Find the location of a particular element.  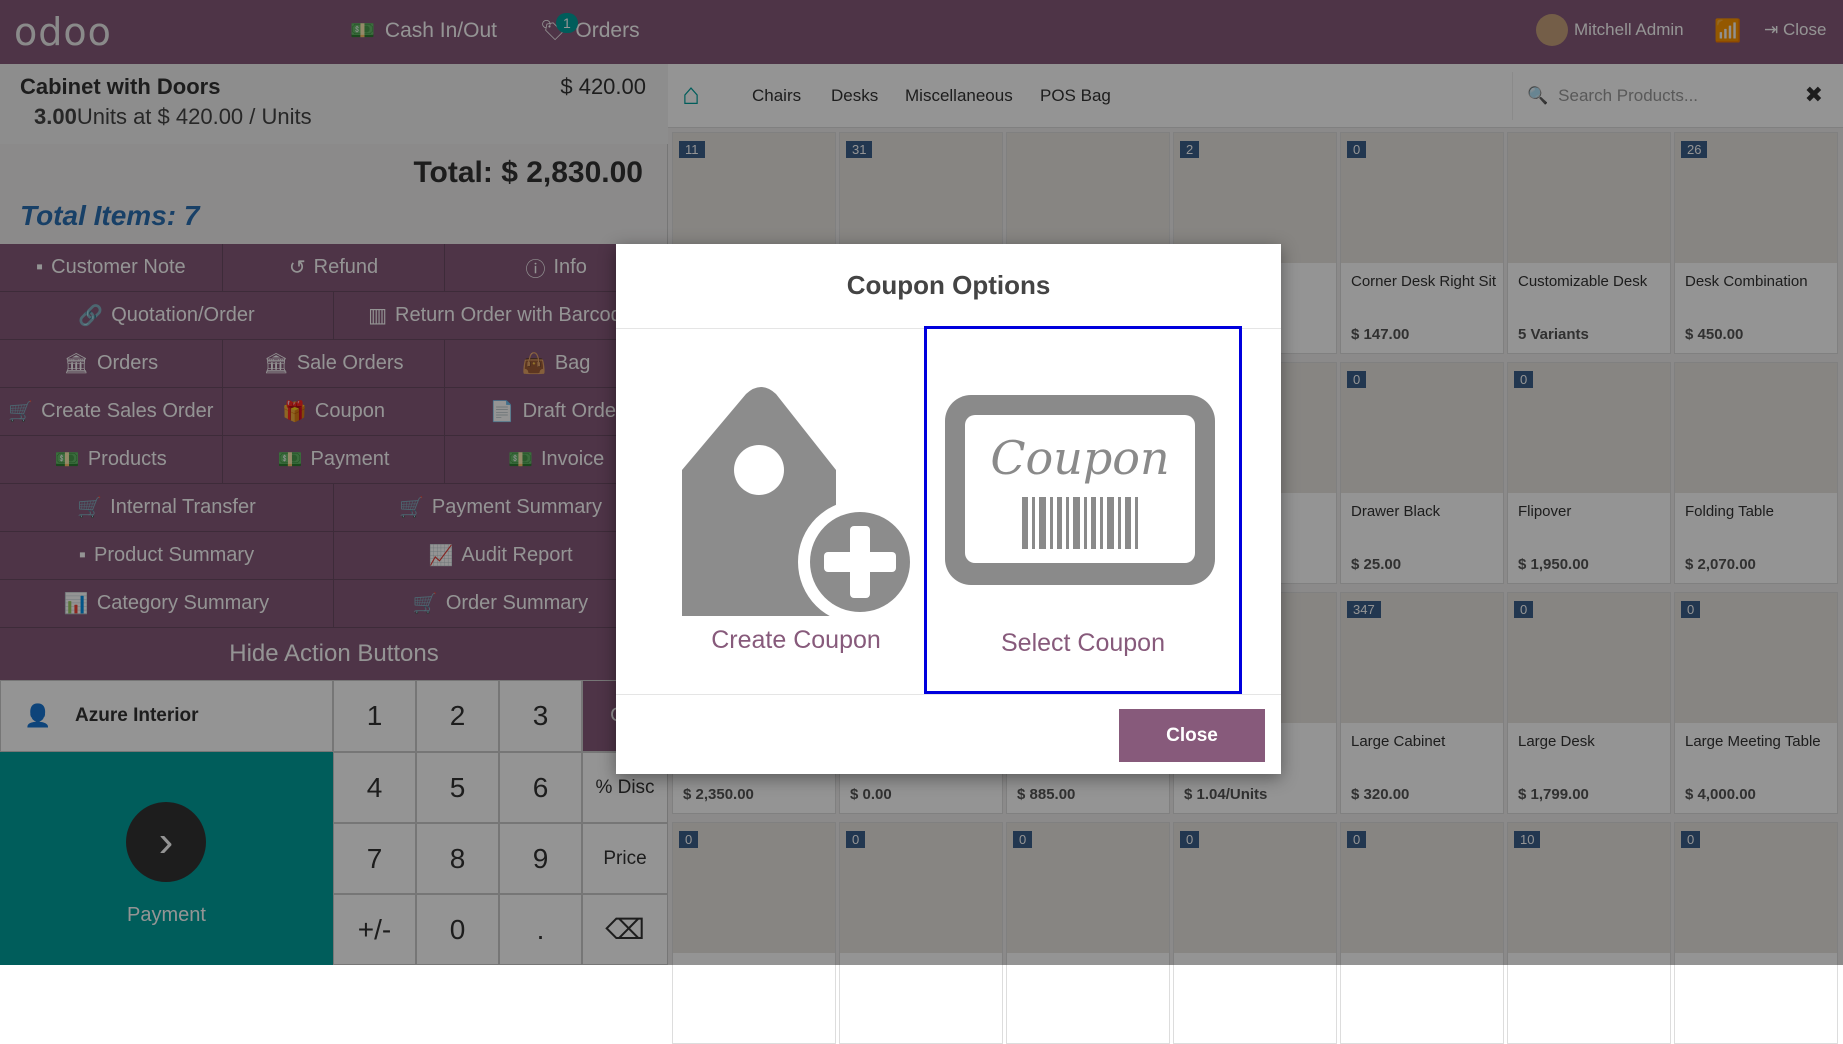

select-coupon-option: Coupon Select Coupon is located at coordinates (1083, 510).